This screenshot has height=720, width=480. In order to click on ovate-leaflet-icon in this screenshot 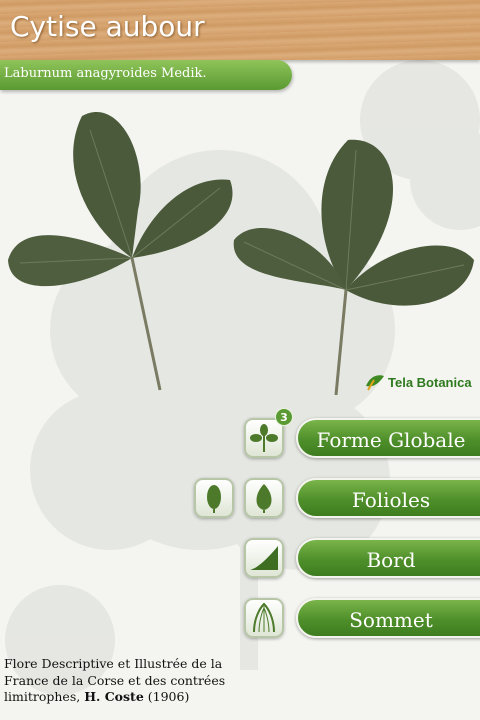, I will do `click(264, 498)`.